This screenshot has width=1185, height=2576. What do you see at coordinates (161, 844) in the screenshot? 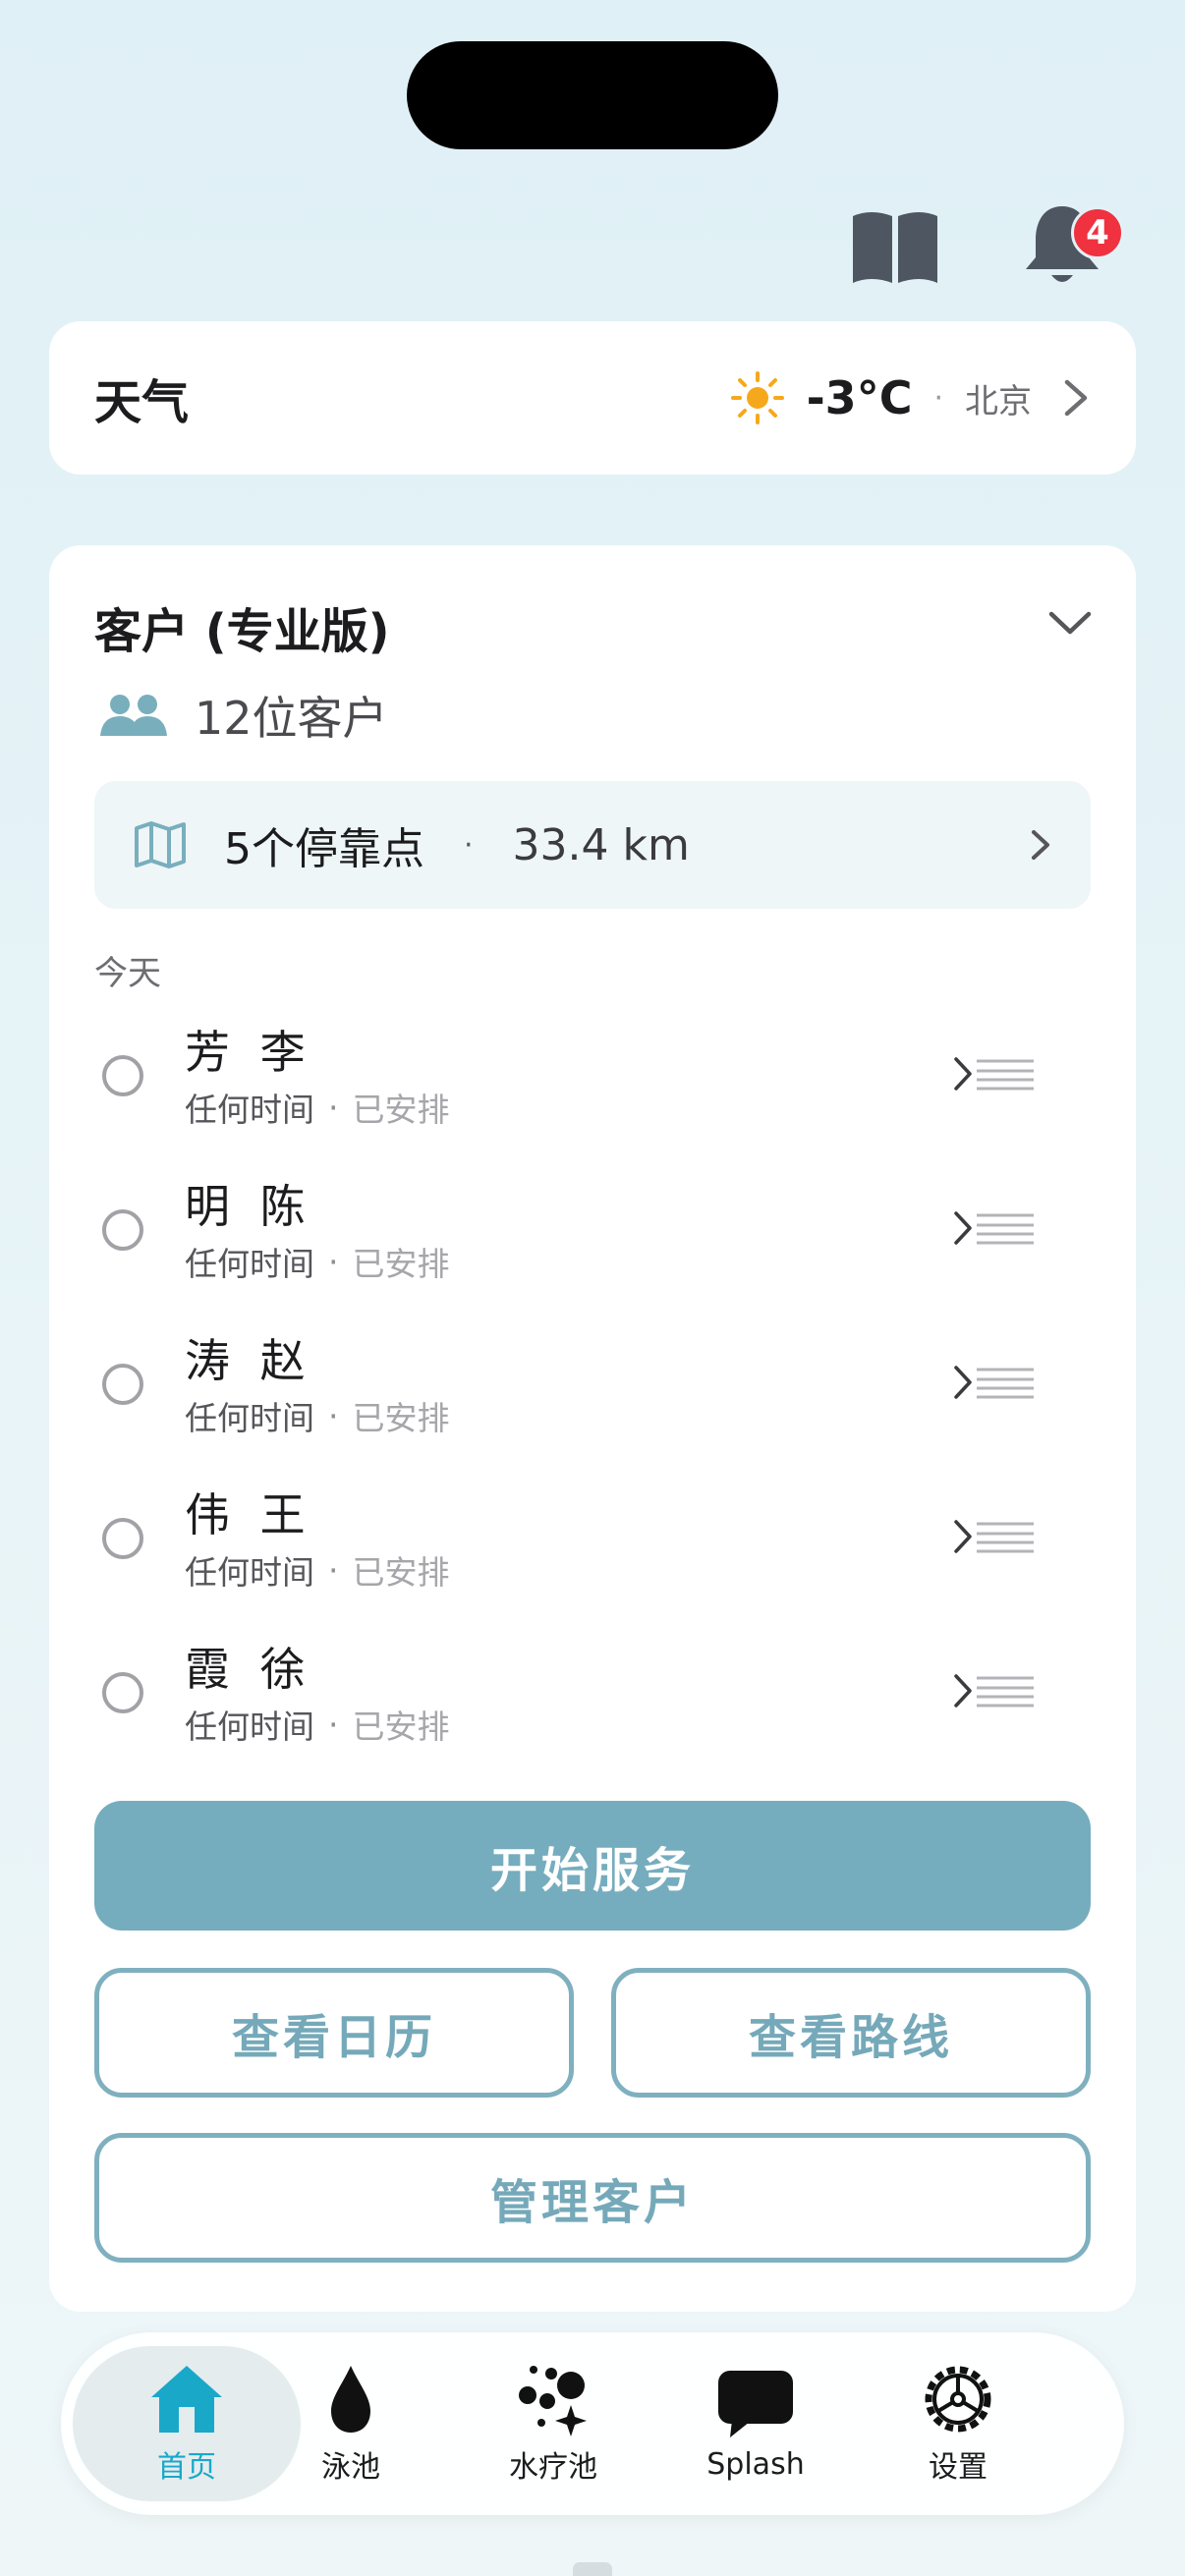
I see `map-icon` at bounding box center [161, 844].